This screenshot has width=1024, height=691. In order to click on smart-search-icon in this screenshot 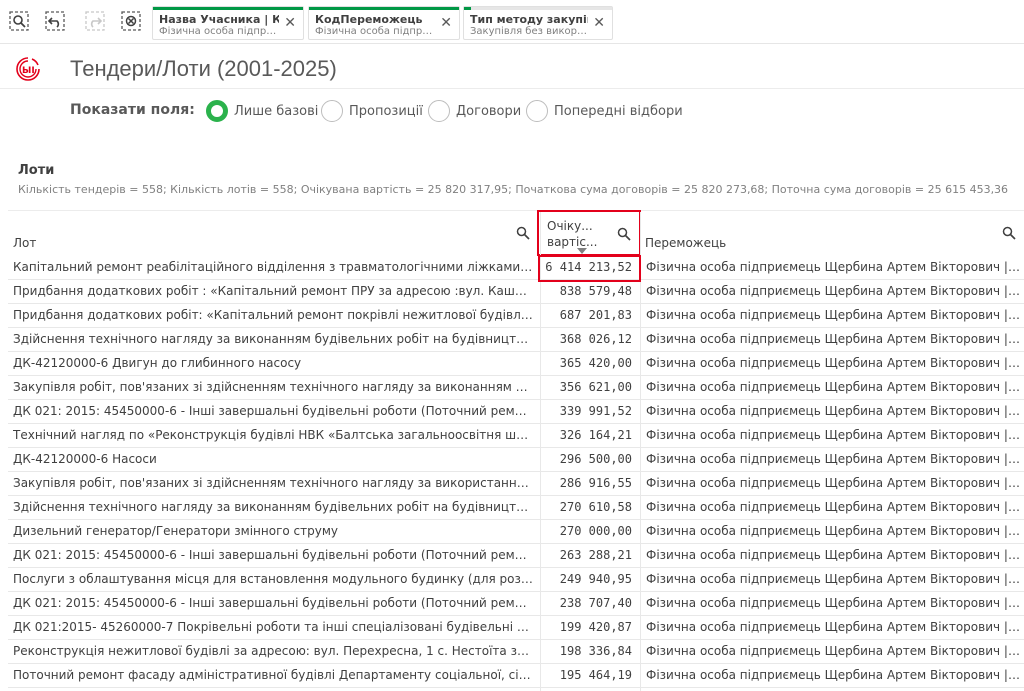, I will do `click(19, 21)`.